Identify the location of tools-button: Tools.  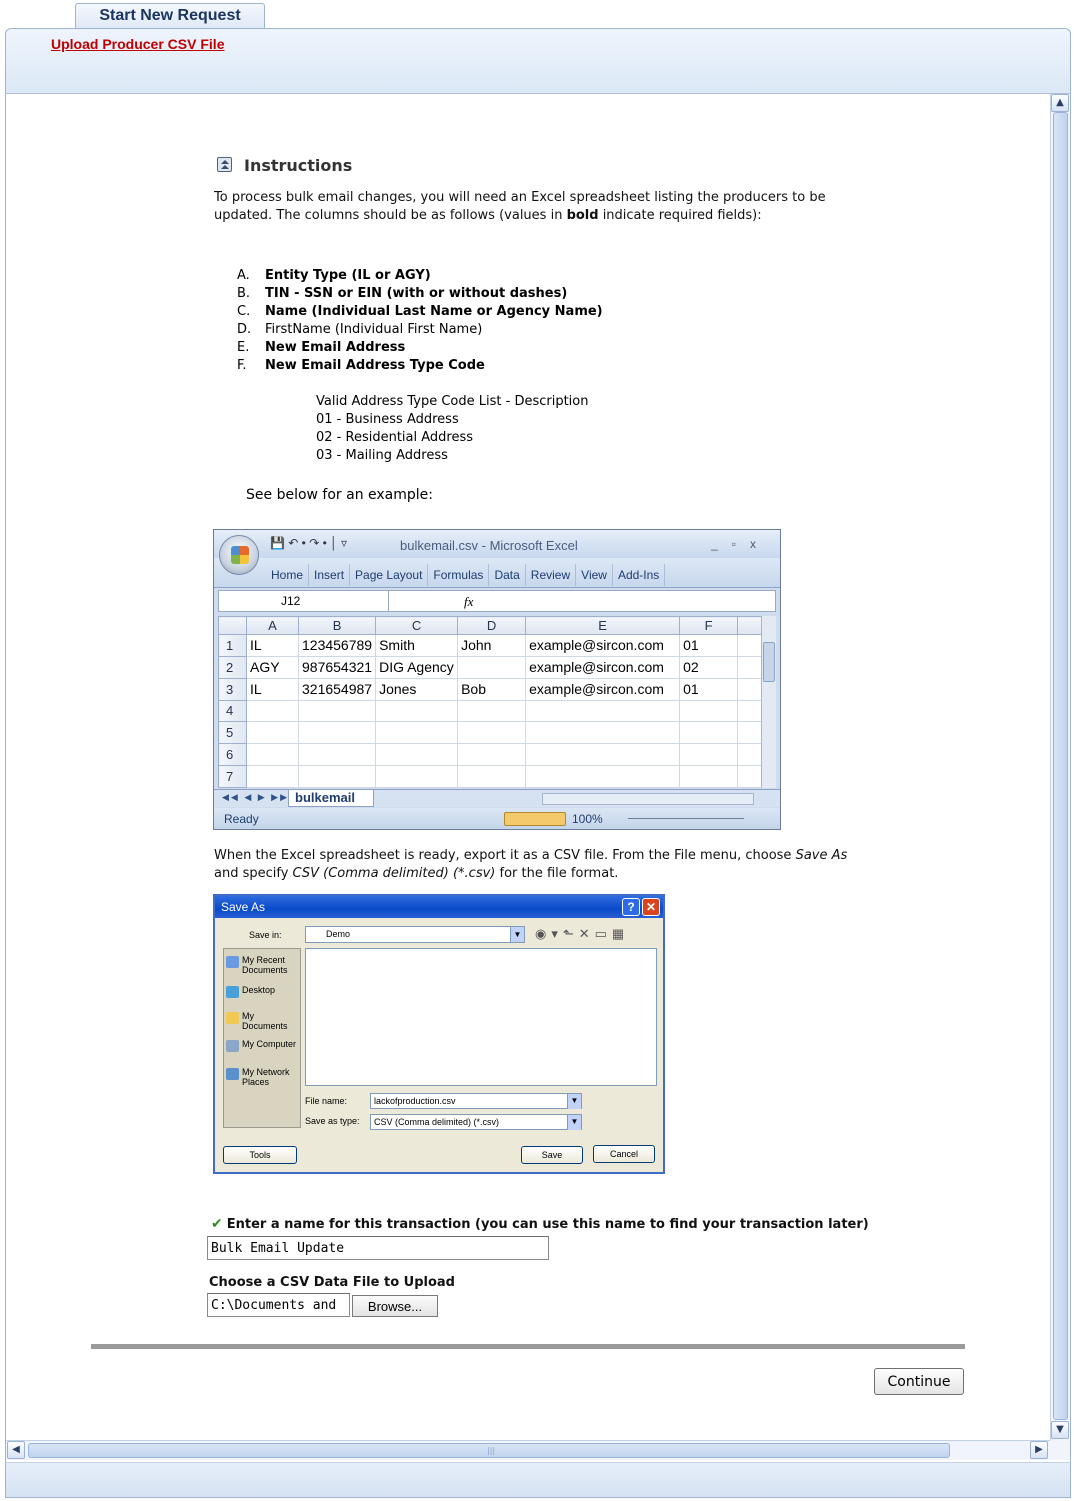
(260, 1155).